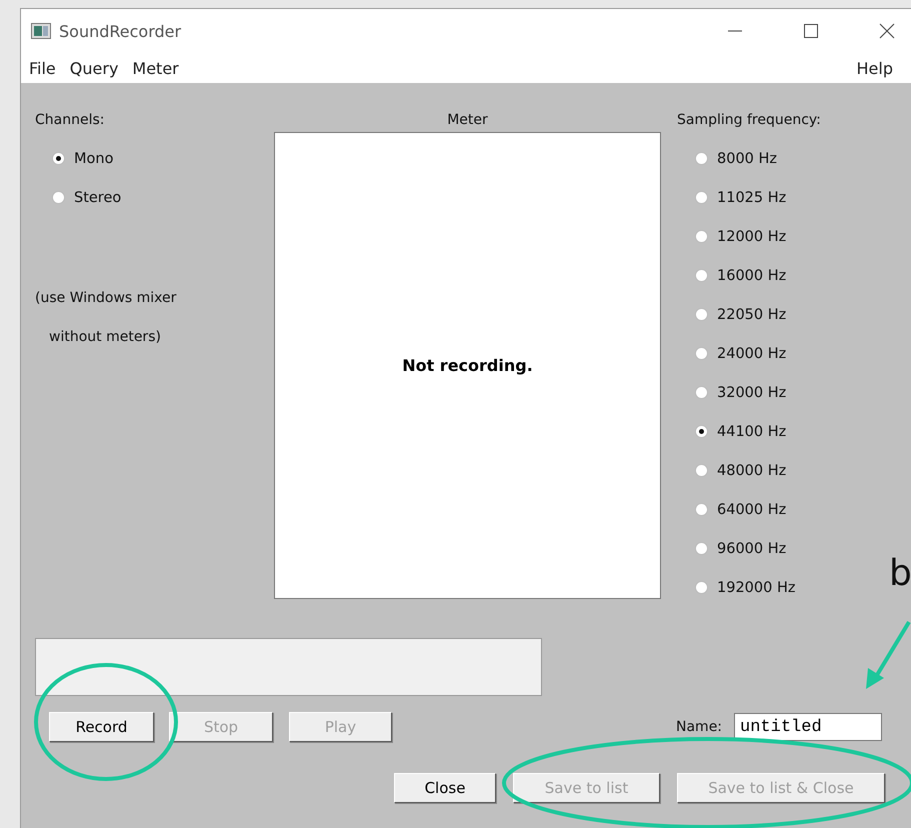 This screenshot has width=911, height=828. I want to click on name-field: untitled, so click(808, 727).